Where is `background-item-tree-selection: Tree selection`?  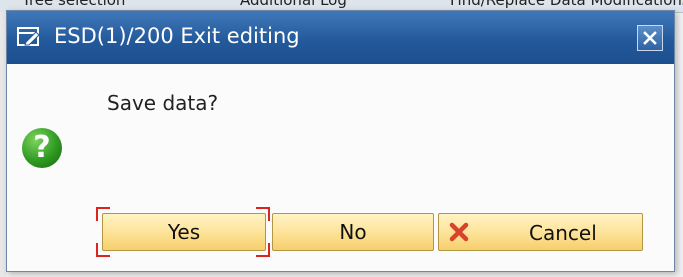 background-item-tree-selection: Tree selection is located at coordinates (74, 4).